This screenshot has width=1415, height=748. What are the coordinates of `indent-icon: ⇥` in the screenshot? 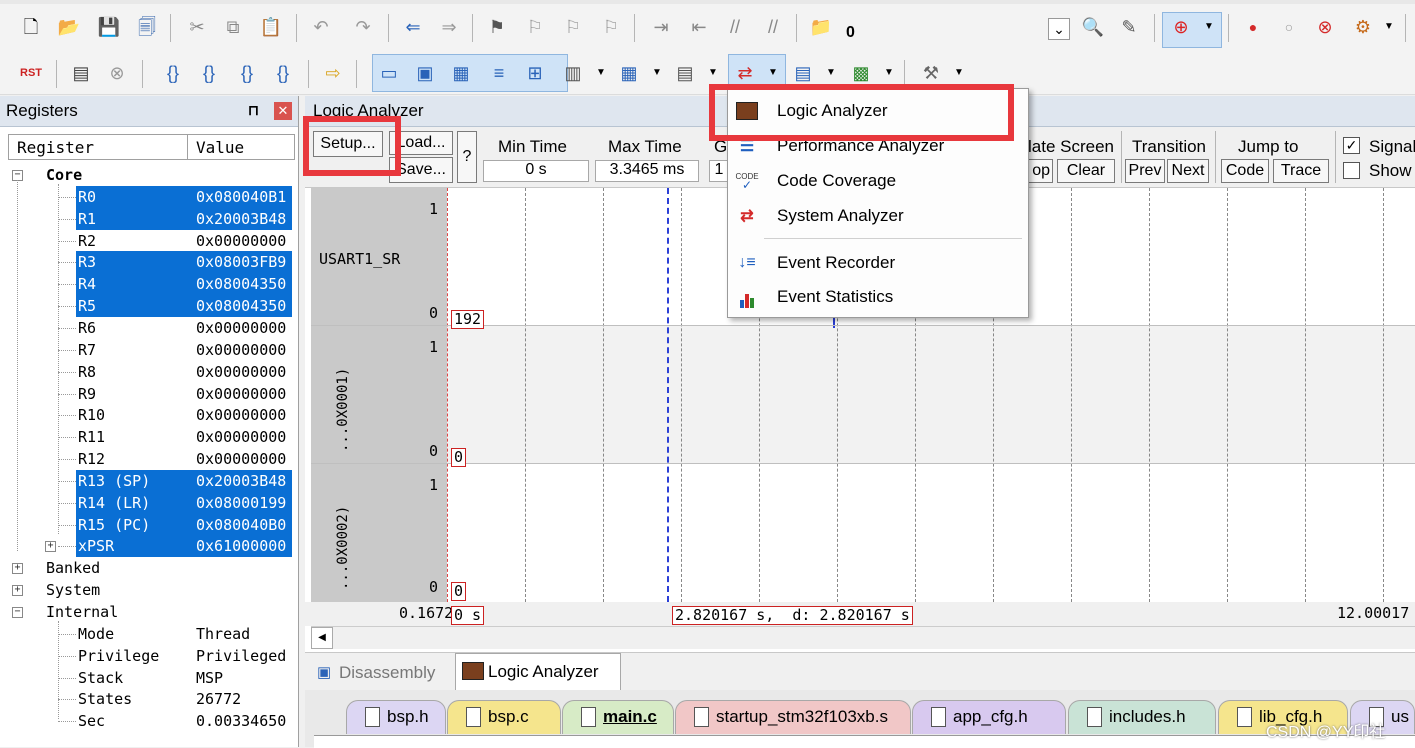 It's located at (661, 27).